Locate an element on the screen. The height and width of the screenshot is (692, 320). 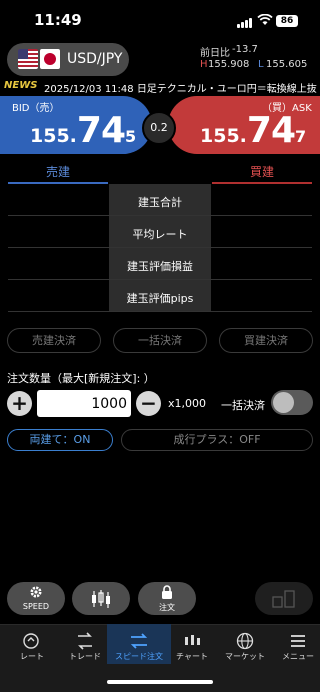
row-label-pips: 建玉評価pips is located at coordinates (160, 298).